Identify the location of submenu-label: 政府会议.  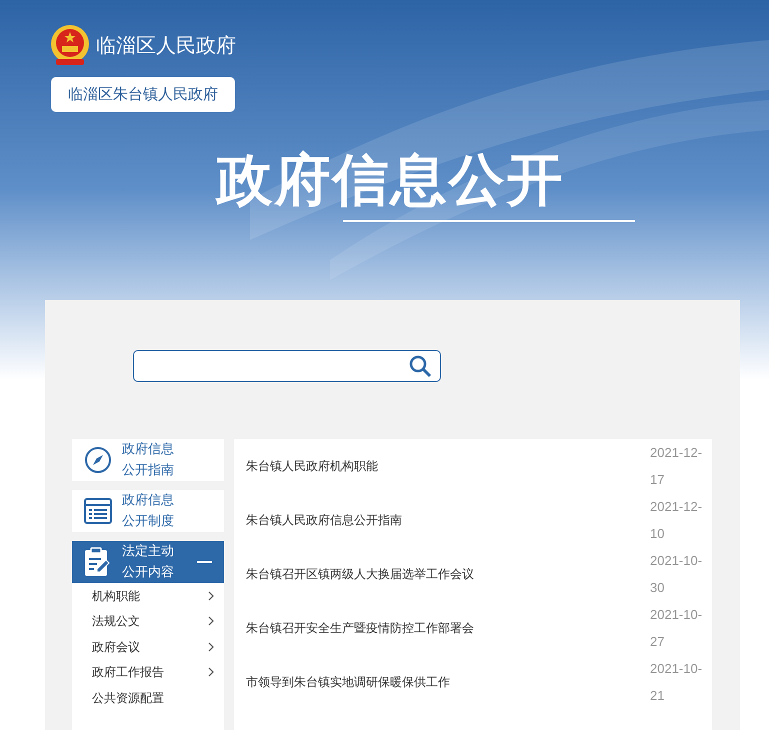
(116, 647).